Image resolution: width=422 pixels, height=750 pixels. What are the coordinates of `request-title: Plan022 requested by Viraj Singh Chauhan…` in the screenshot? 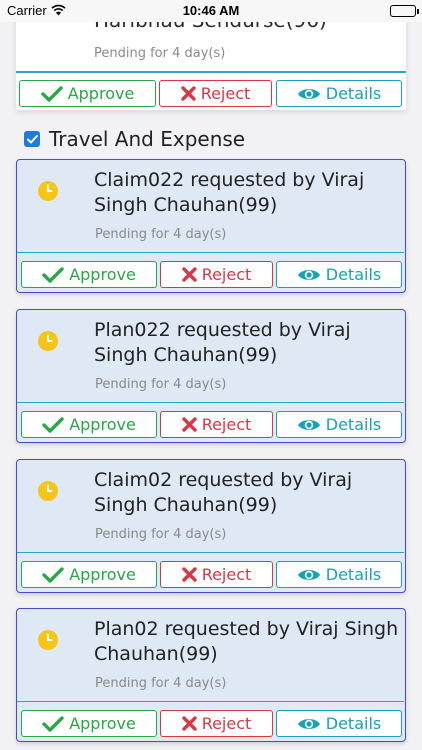 It's located at (222, 342).